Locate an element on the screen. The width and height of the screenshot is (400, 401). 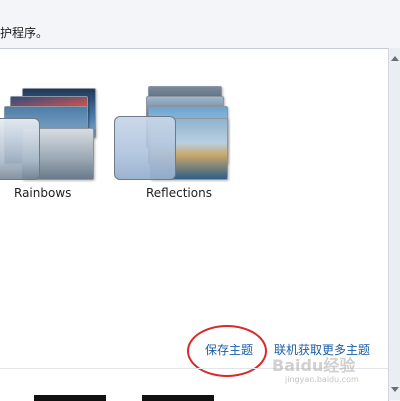
reflections-theme-thumbnail is located at coordinates (169, 135).